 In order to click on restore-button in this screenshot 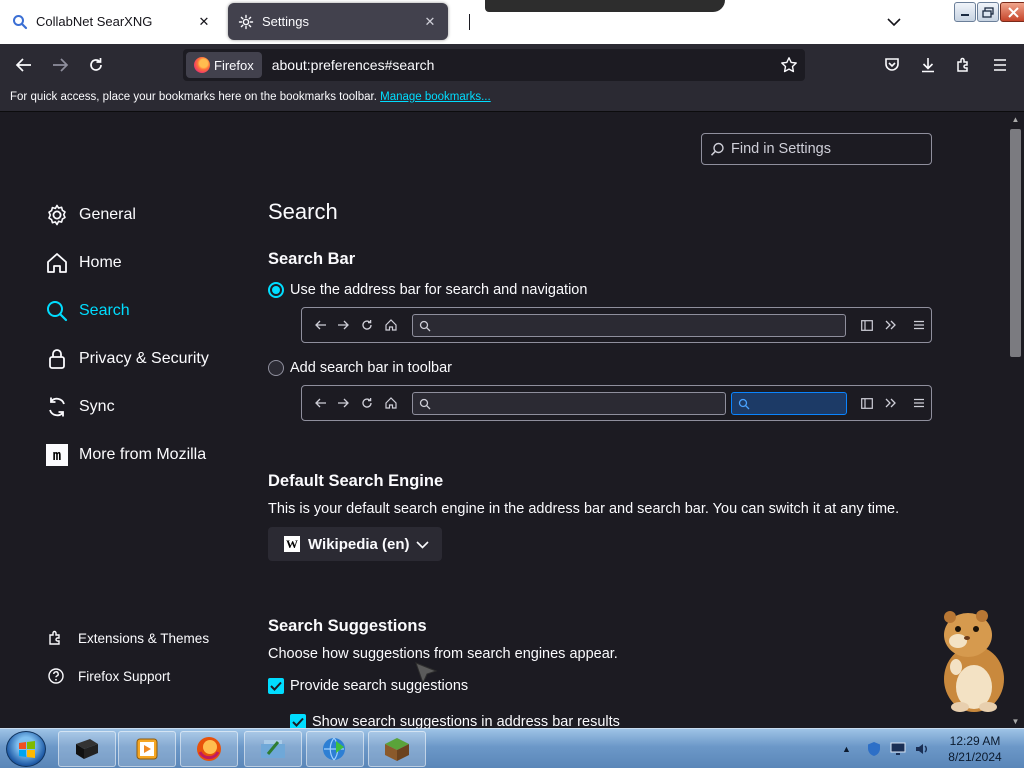, I will do `click(988, 12)`.